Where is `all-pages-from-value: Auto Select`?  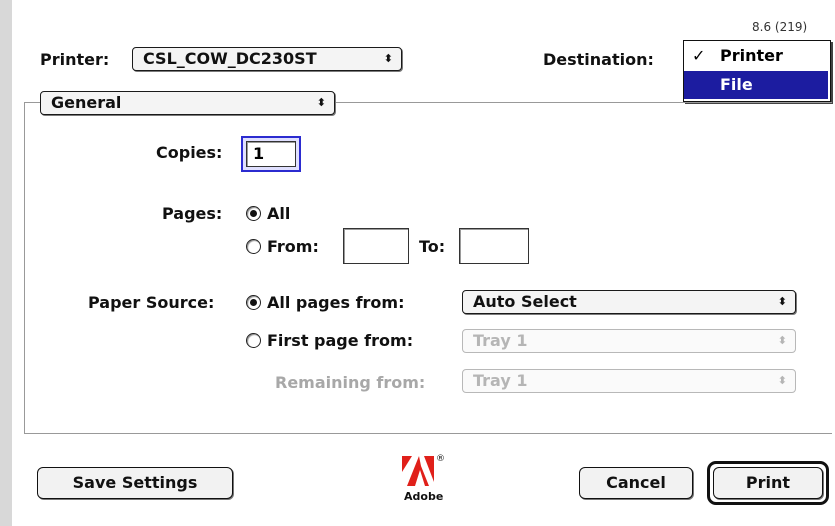 all-pages-from-value: Auto Select is located at coordinates (525, 301).